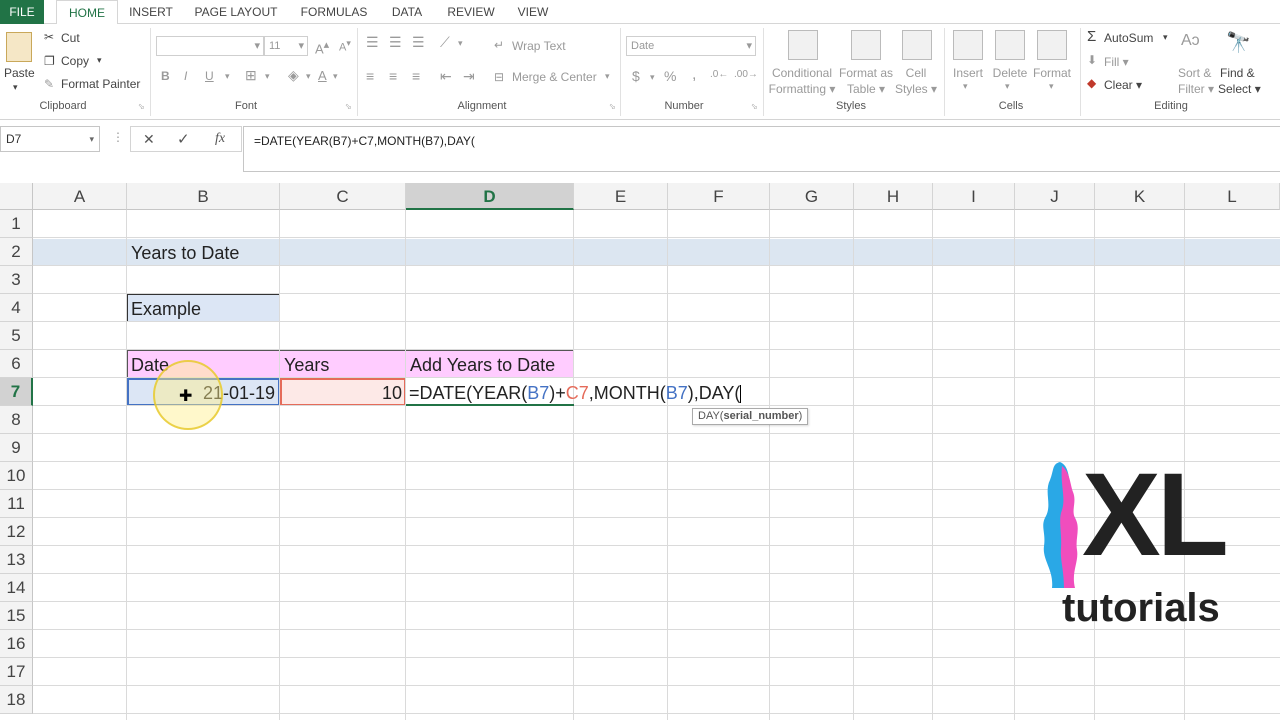  What do you see at coordinates (236, 12) in the screenshot?
I see `tab-page-layout: PAGE LAYOUT` at bounding box center [236, 12].